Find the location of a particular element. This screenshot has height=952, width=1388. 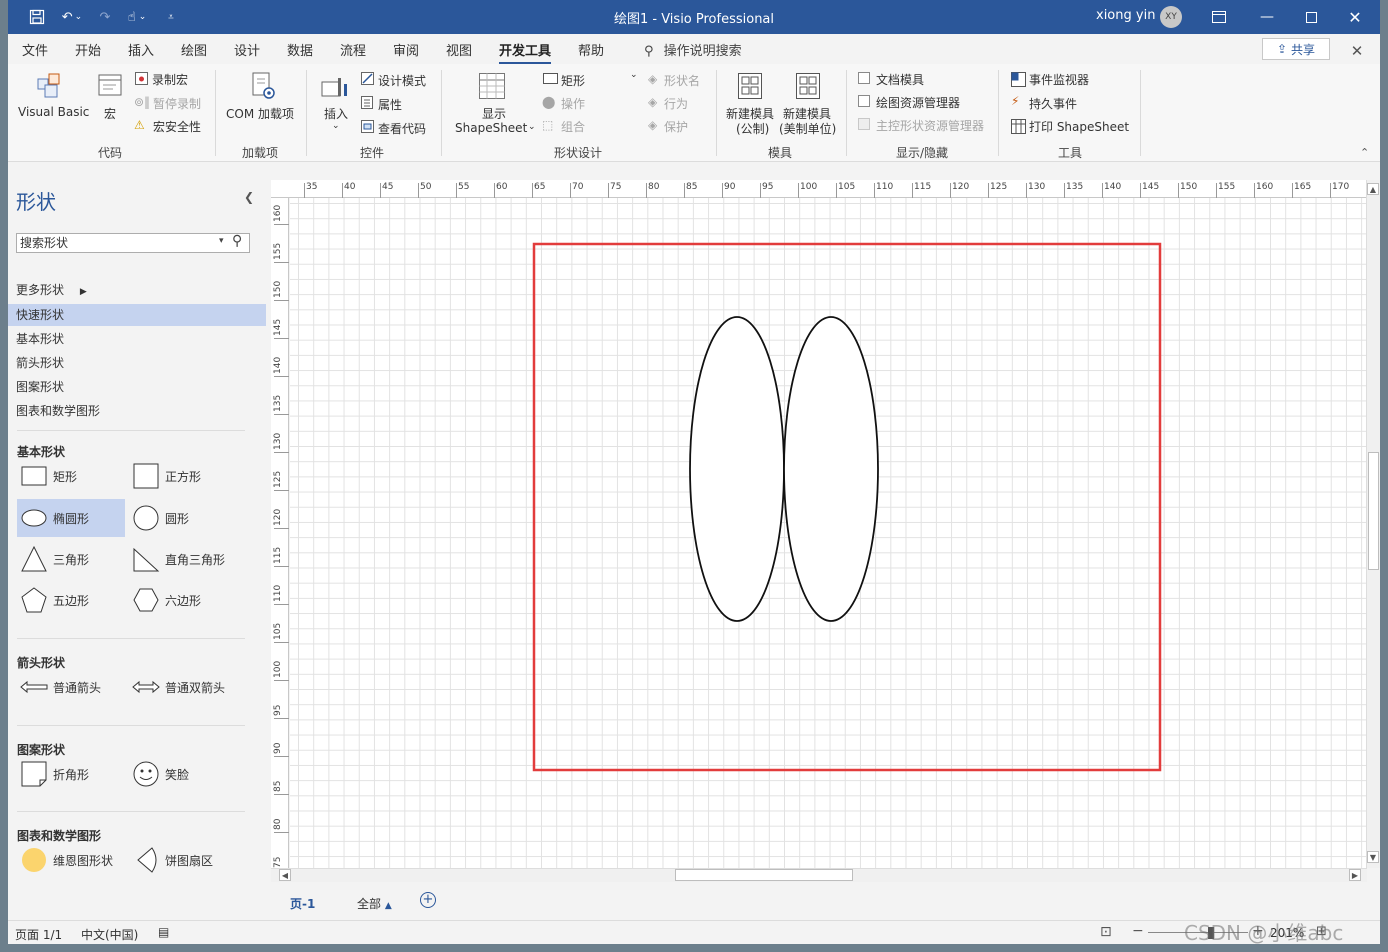

drawing-explorer-checkbox is located at coordinates (864, 101).